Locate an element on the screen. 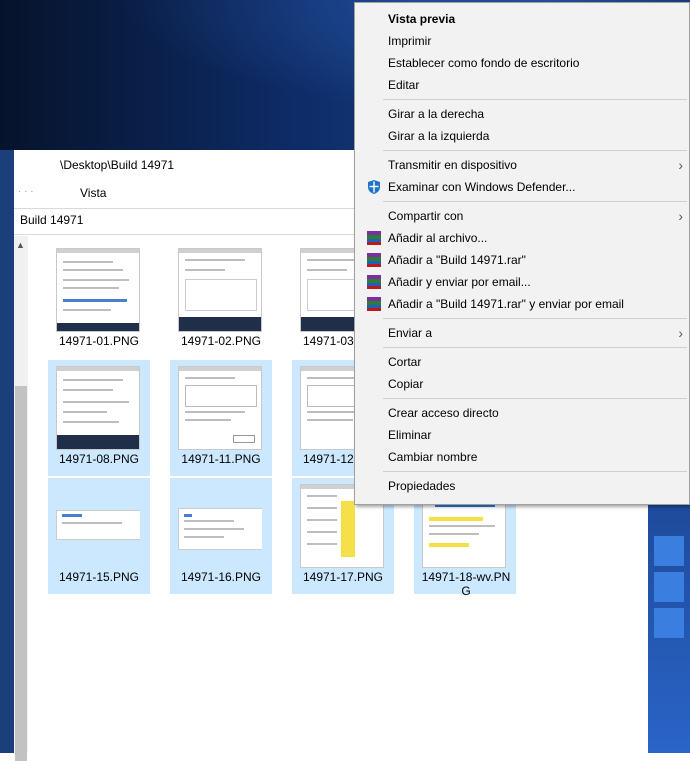 Image resolution: width=690 pixels, height=761 pixels. menu-item-establecer-como-fondo-de-escritorio: Establecer como fondo de escritorio is located at coordinates (522, 63).